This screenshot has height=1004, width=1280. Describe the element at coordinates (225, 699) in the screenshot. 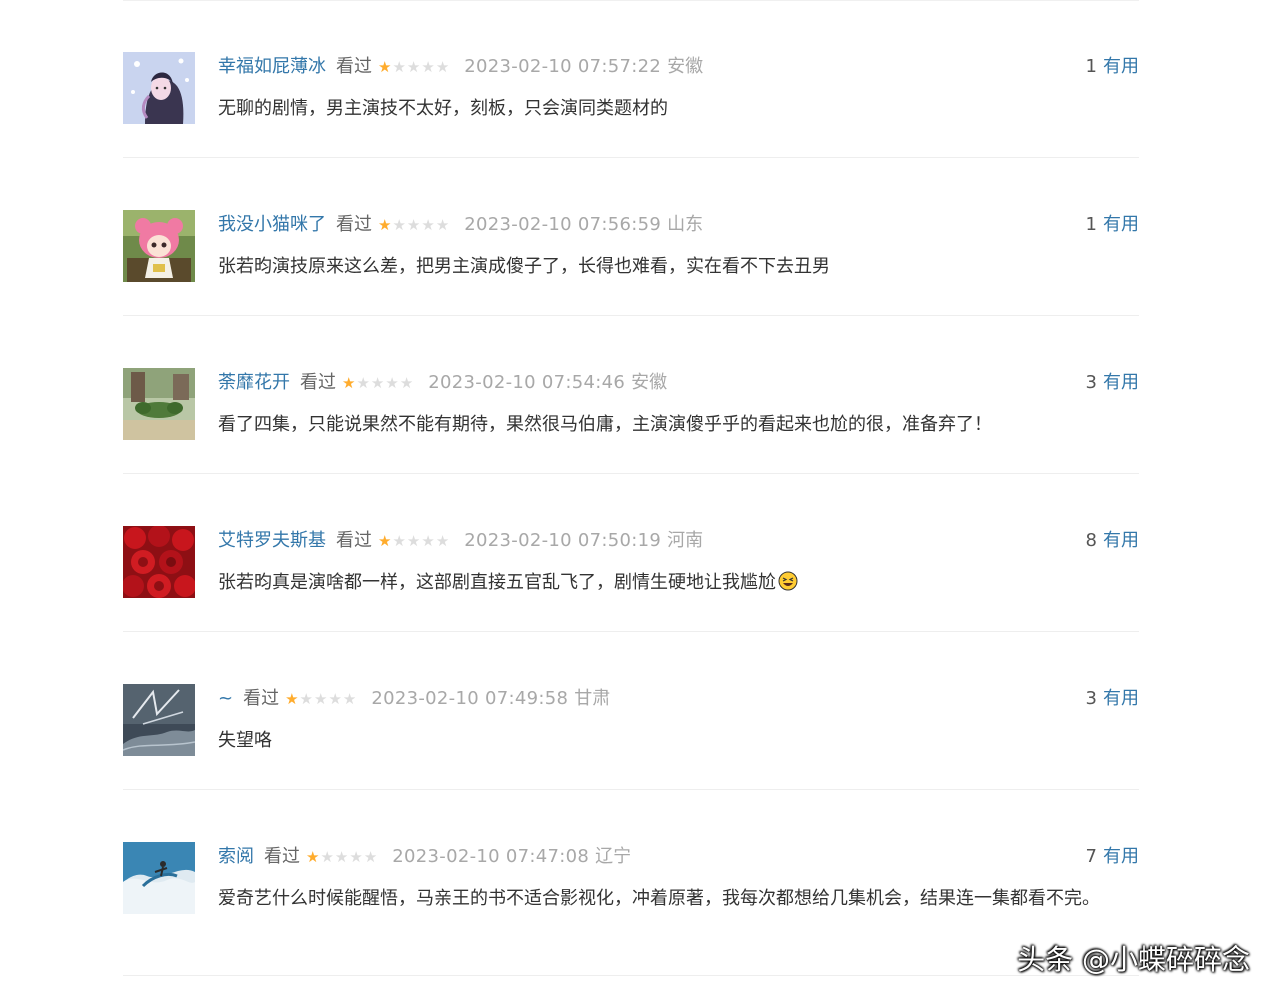

I see `username-link: ~` at that location.